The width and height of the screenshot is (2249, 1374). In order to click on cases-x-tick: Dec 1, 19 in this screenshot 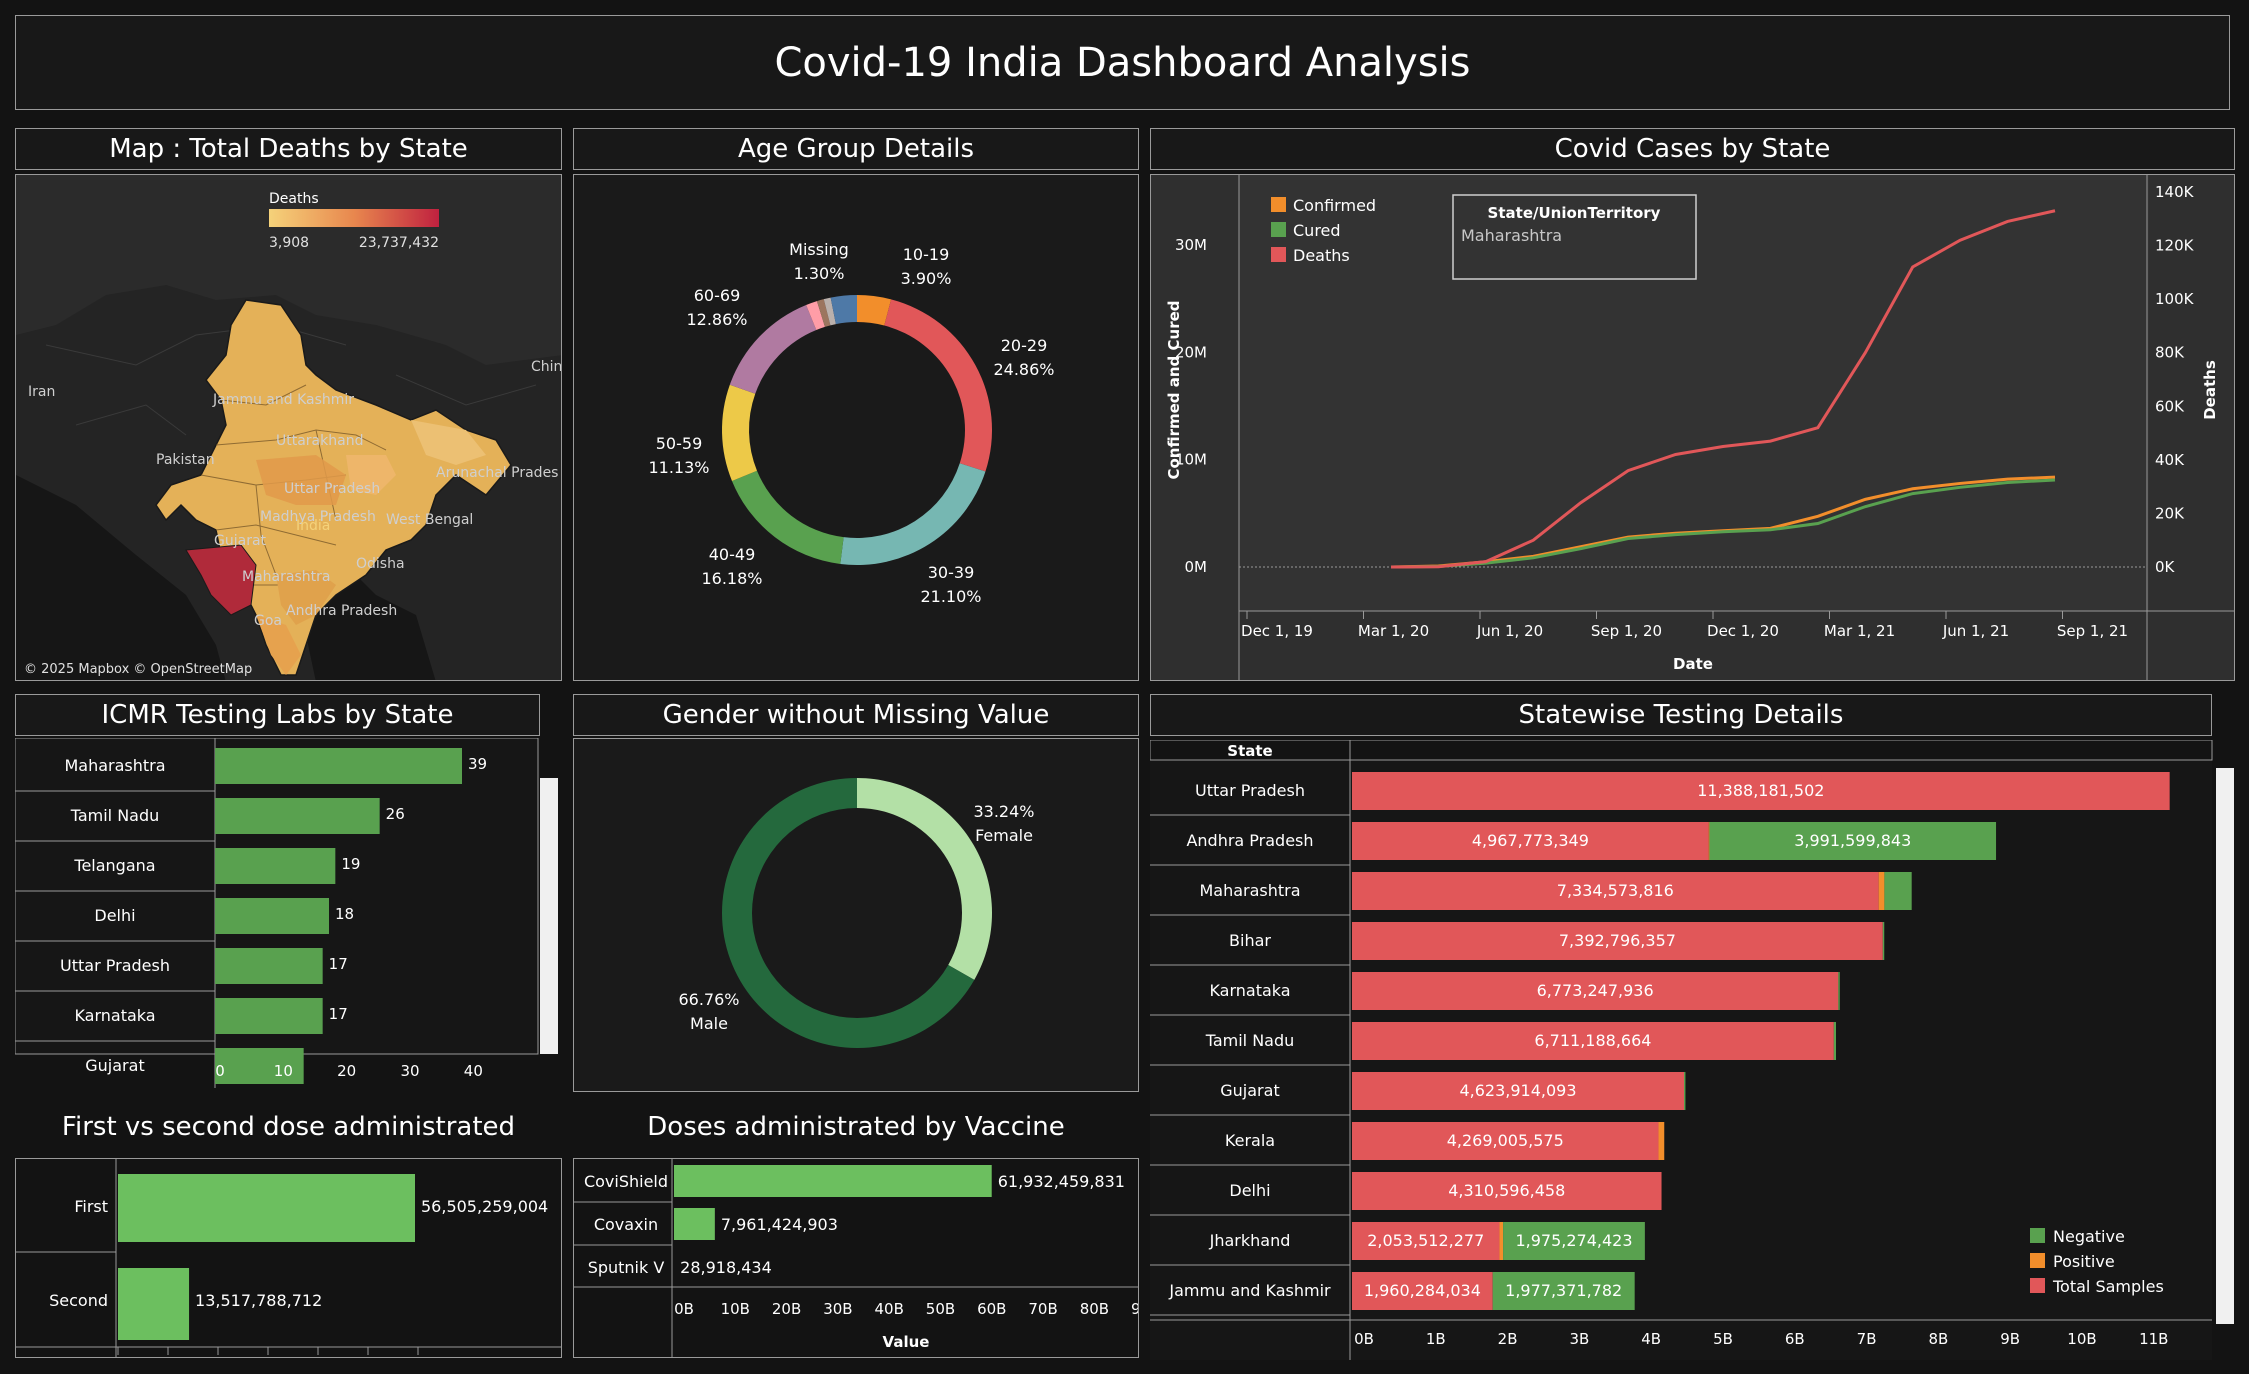, I will do `click(1277, 631)`.